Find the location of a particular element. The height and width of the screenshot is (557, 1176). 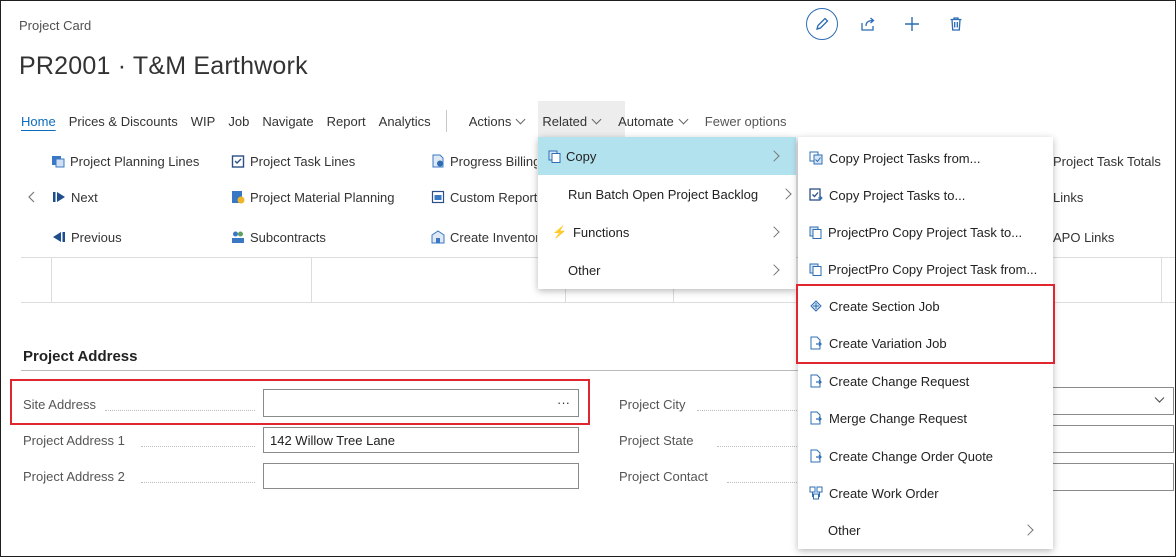

menu-item-label: Copy is located at coordinates (581, 156).